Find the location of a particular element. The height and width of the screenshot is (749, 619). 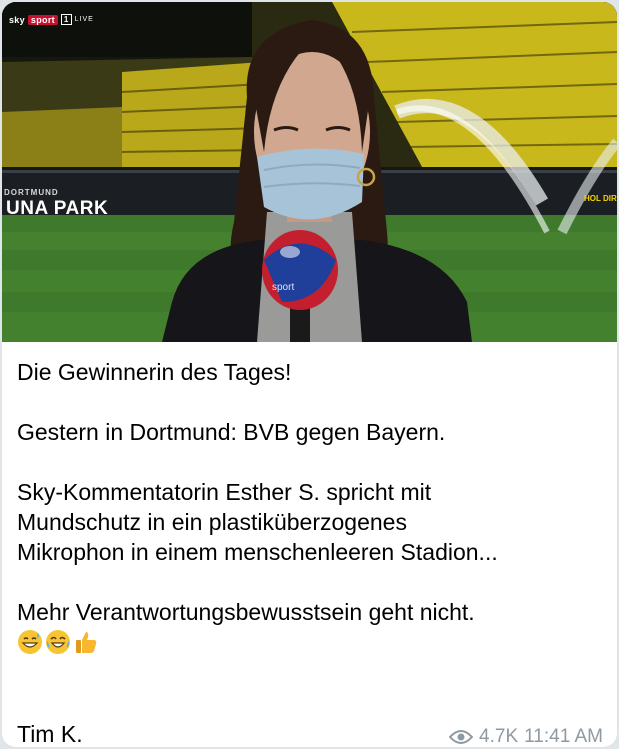

message-time: 11:41 AM is located at coordinates (563, 736).